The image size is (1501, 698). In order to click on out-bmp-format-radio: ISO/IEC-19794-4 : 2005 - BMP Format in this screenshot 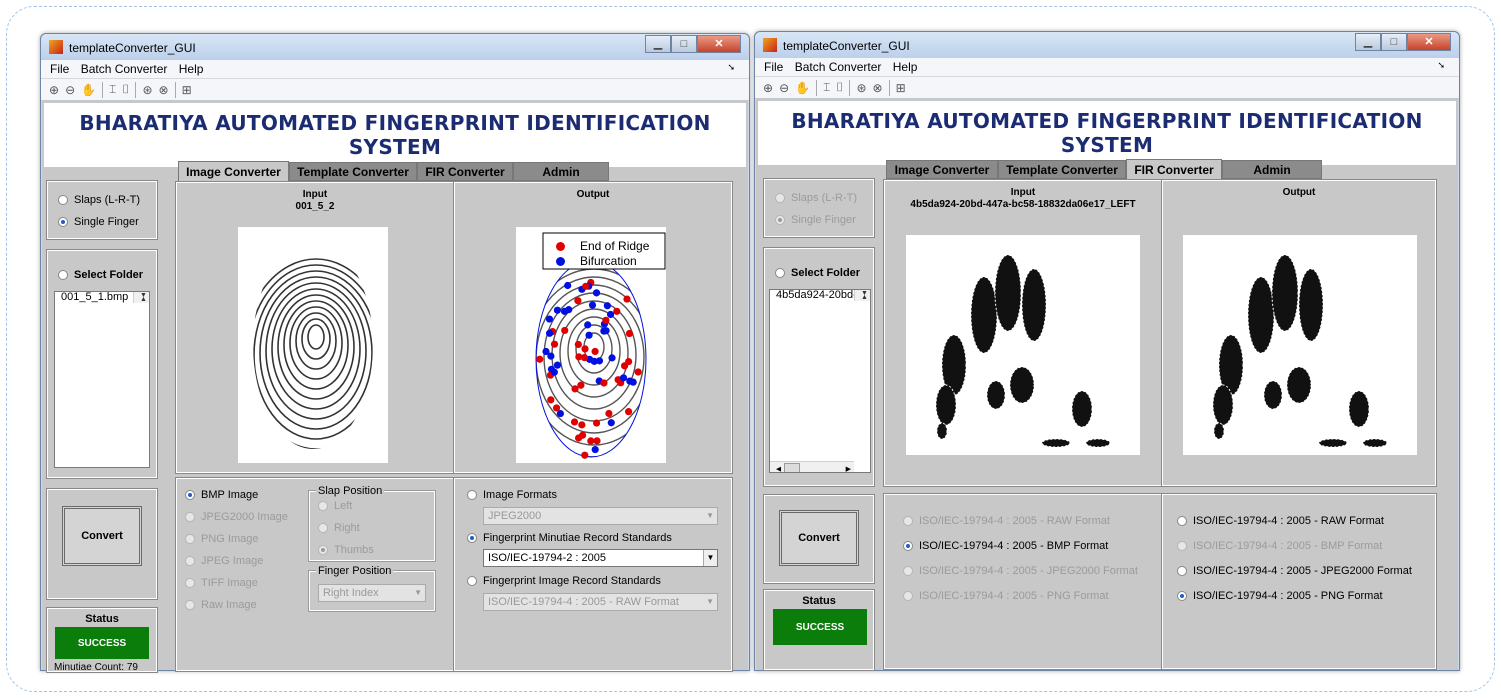, I will do `click(1279, 546)`.